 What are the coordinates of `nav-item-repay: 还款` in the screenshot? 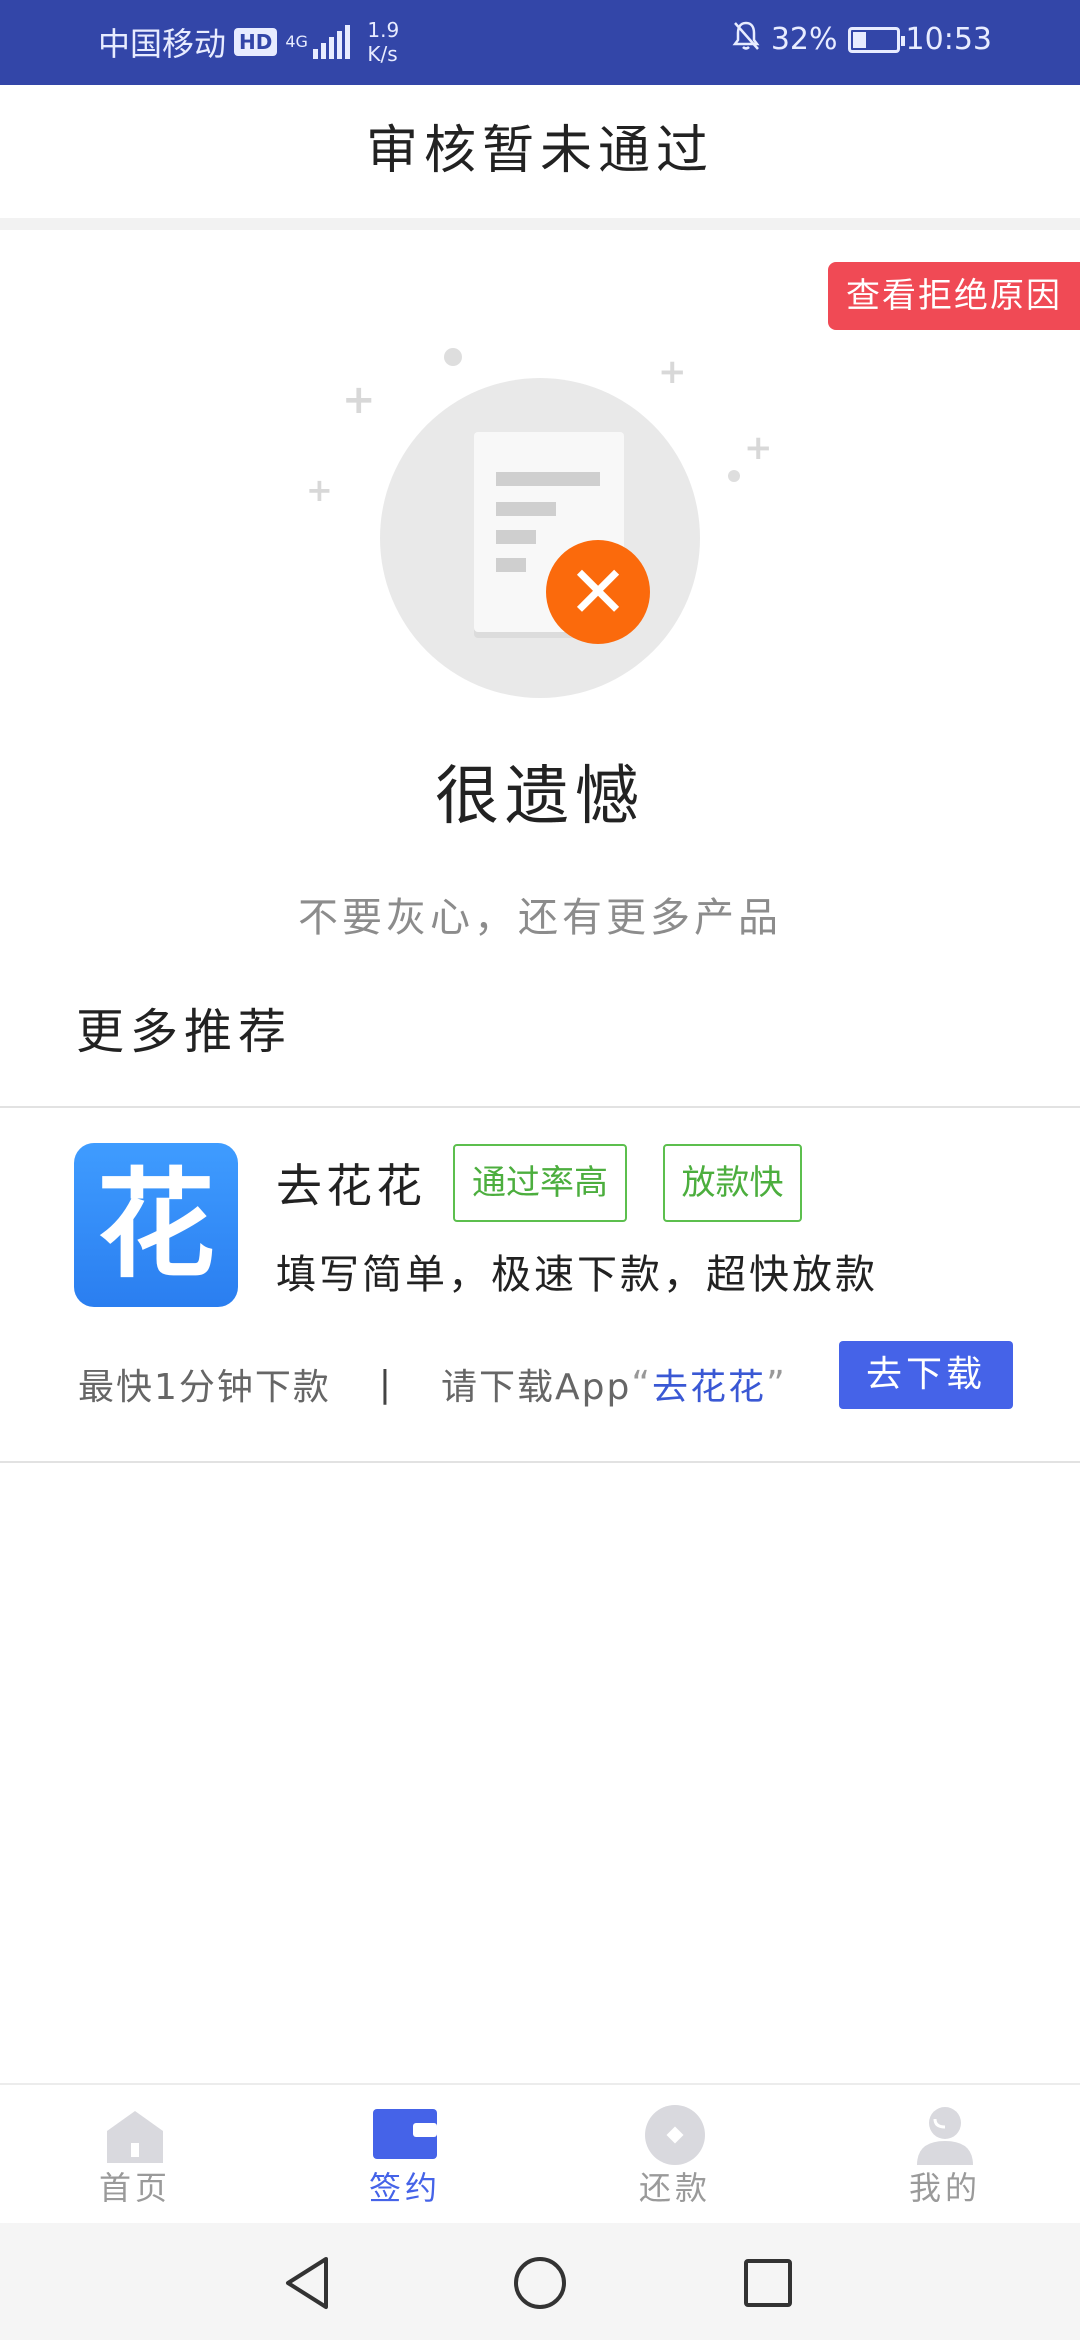 It's located at (675, 2154).